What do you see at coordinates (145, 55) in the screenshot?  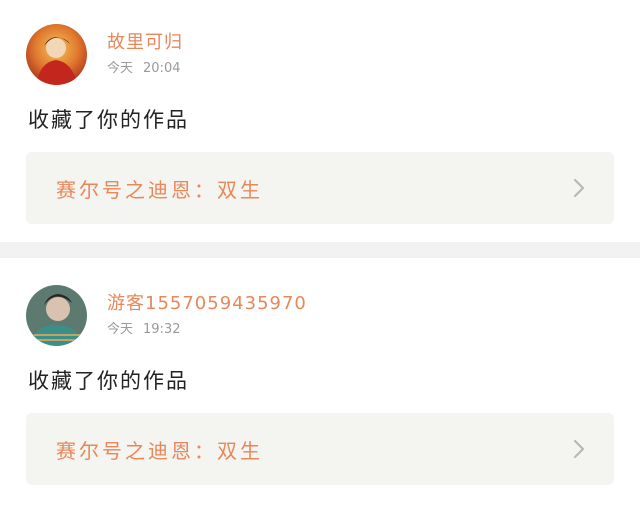 I see `user-meta: 故里可归 今天 20:04` at bounding box center [145, 55].